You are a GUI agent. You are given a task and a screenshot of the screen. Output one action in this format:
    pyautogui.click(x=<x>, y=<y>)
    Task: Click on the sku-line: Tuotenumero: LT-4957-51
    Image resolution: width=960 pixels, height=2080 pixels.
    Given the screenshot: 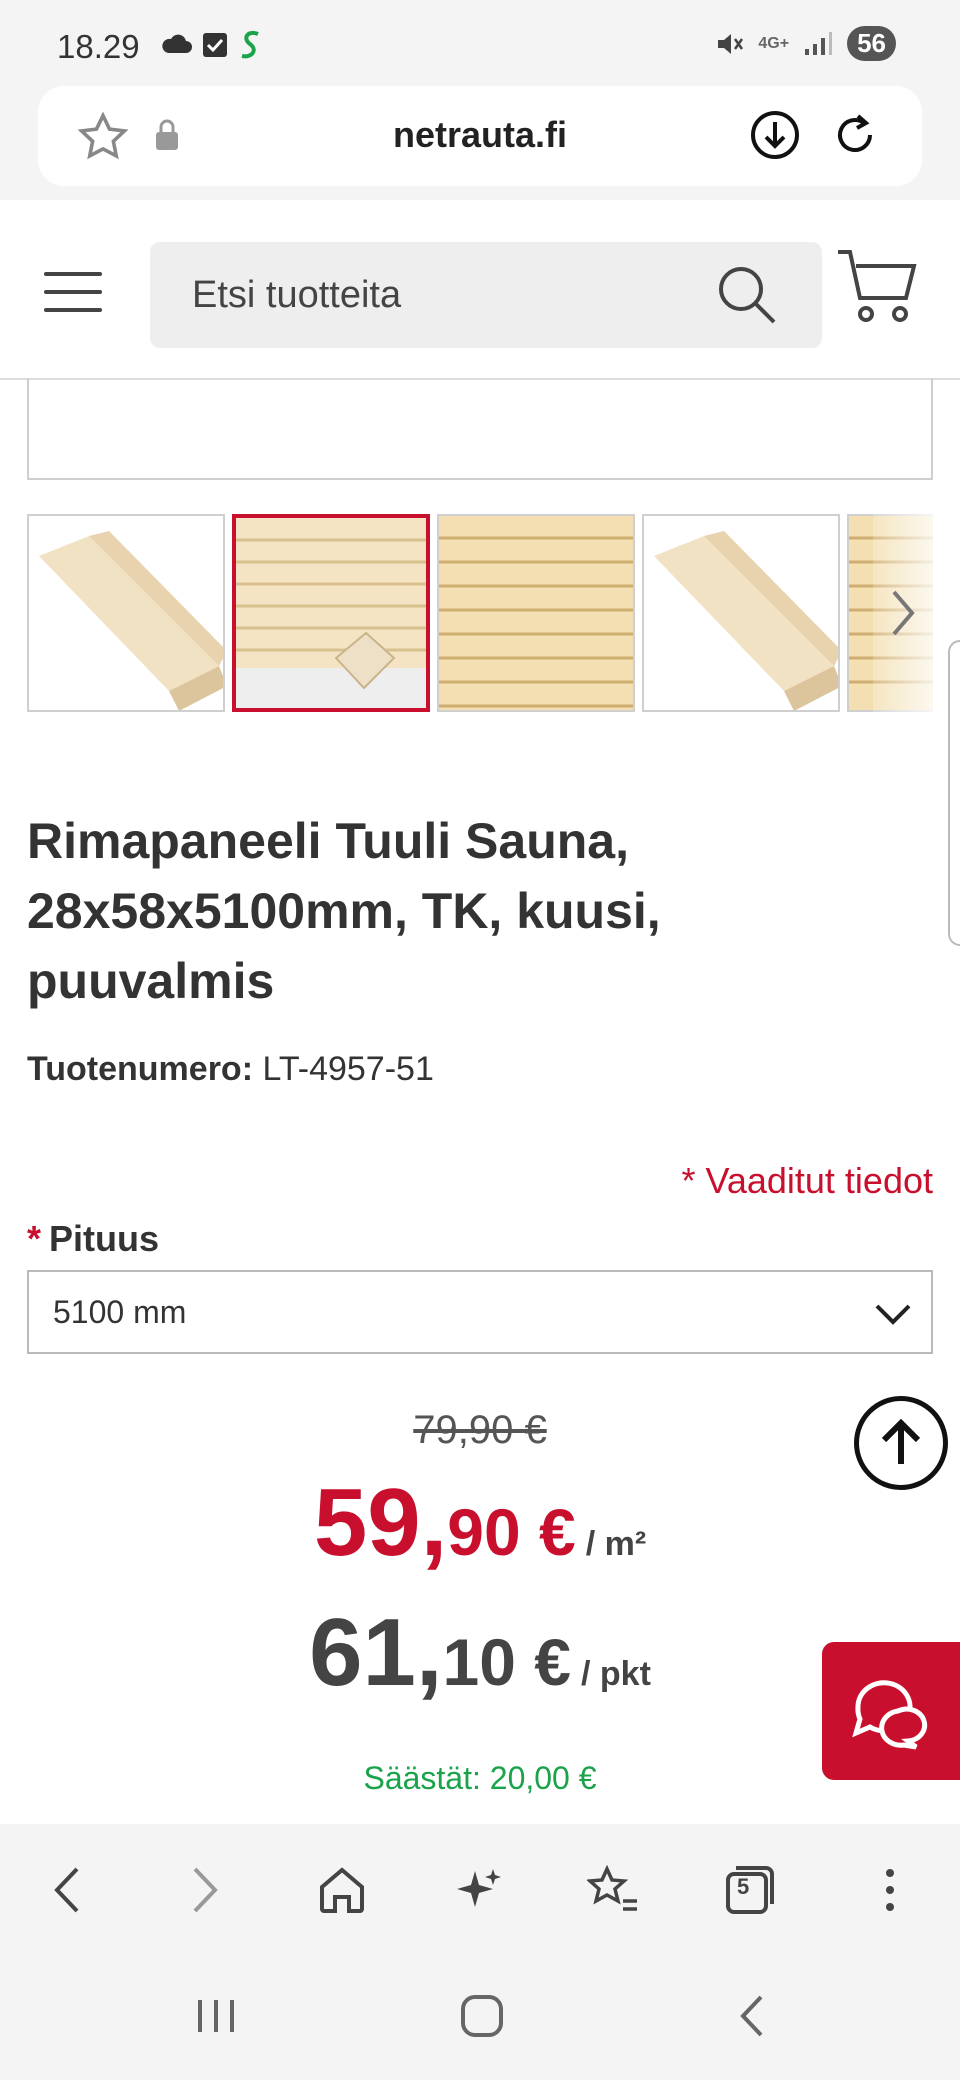 What is the action you would take?
    pyautogui.click(x=230, y=1069)
    